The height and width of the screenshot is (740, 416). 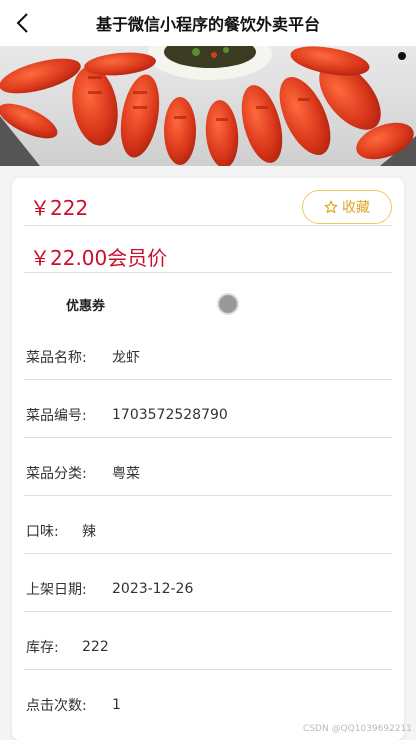 What do you see at coordinates (331, 207) in the screenshot?
I see `star-icon` at bounding box center [331, 207].